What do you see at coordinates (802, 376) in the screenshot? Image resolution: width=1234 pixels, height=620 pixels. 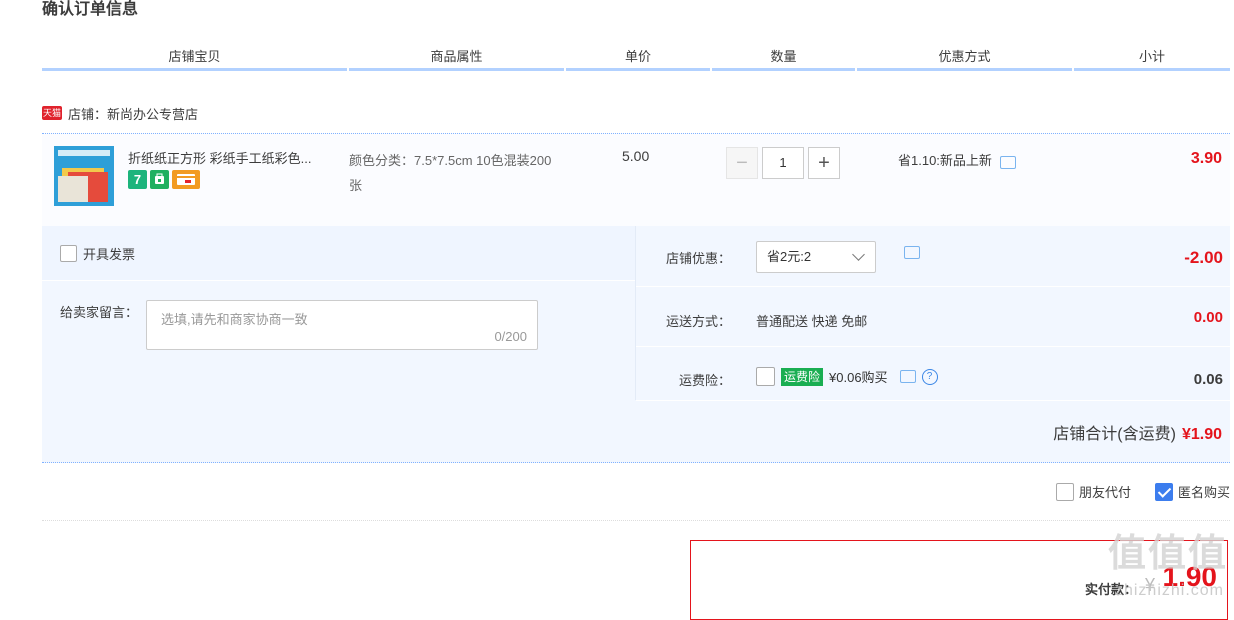 I see `insurance-badge: 运费险` at bounding box center [802, 376].